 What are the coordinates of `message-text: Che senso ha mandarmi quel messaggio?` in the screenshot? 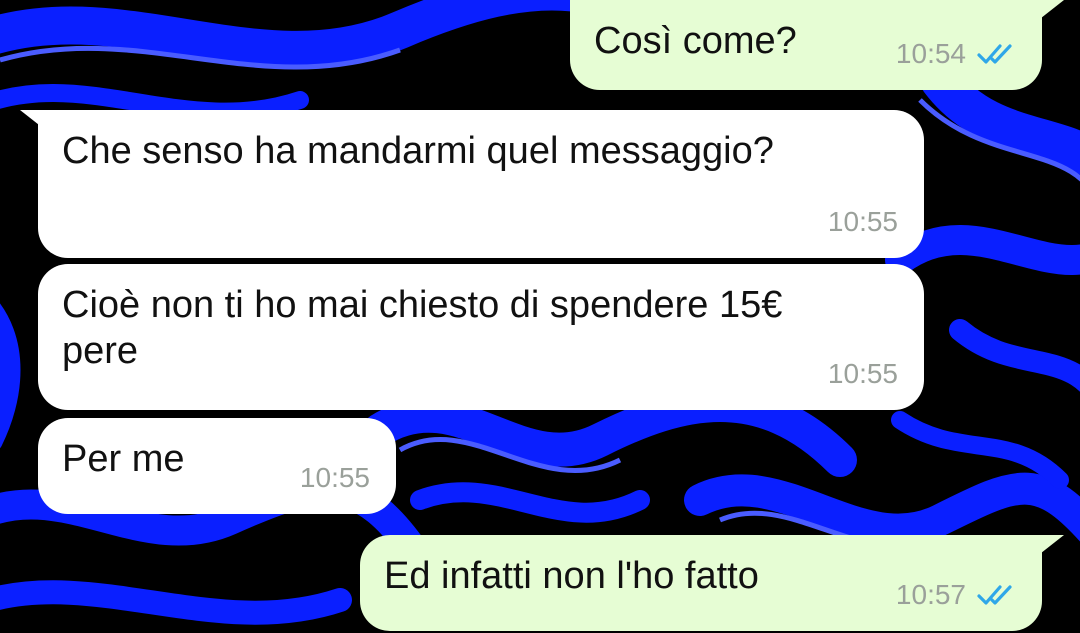 It's located at (418, 151).